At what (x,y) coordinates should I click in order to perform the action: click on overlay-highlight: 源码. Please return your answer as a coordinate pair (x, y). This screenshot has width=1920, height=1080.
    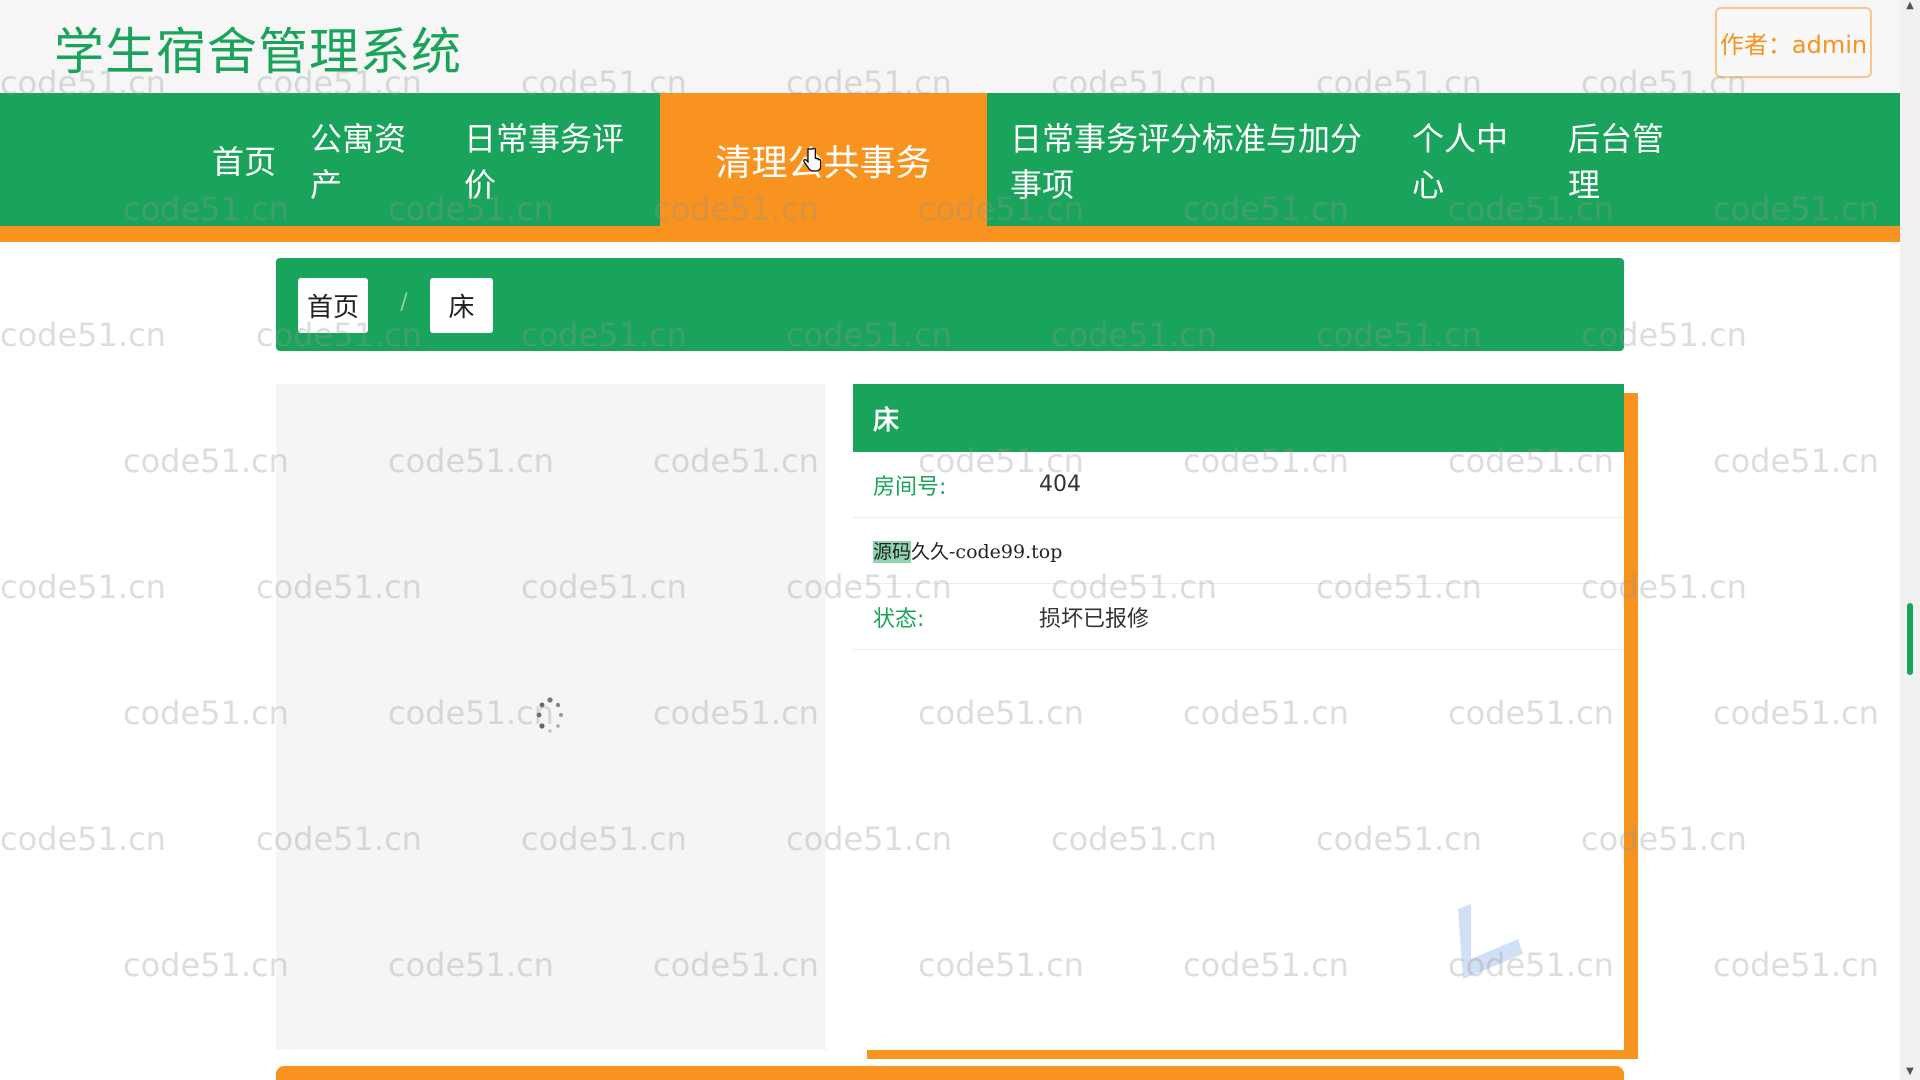
    Looking at the image, I should click on (892, 552).